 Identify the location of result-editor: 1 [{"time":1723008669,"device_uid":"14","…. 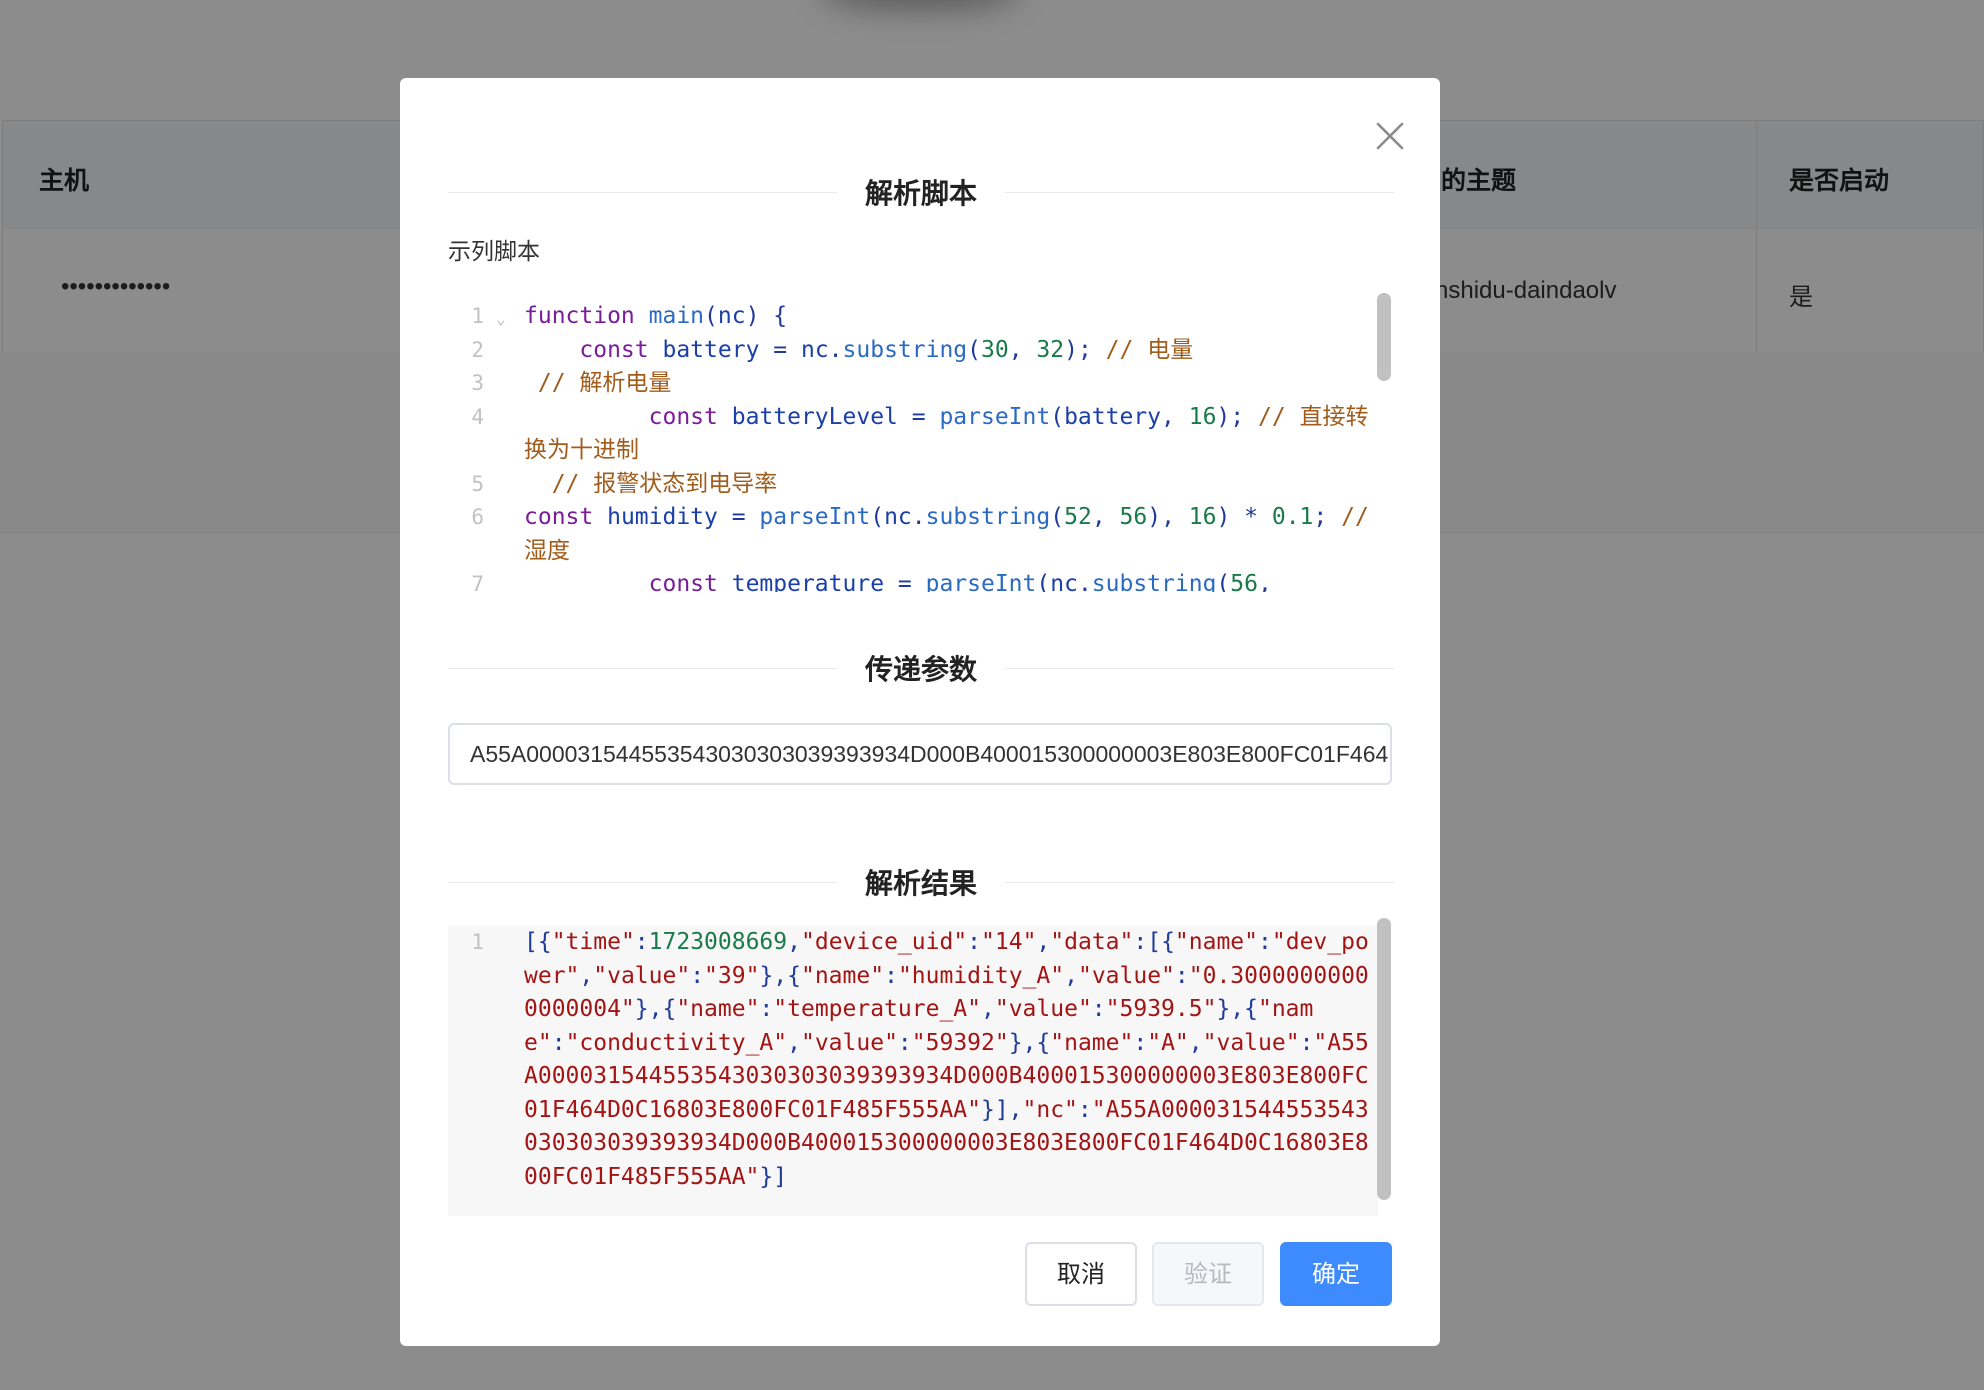
(913, 1071).